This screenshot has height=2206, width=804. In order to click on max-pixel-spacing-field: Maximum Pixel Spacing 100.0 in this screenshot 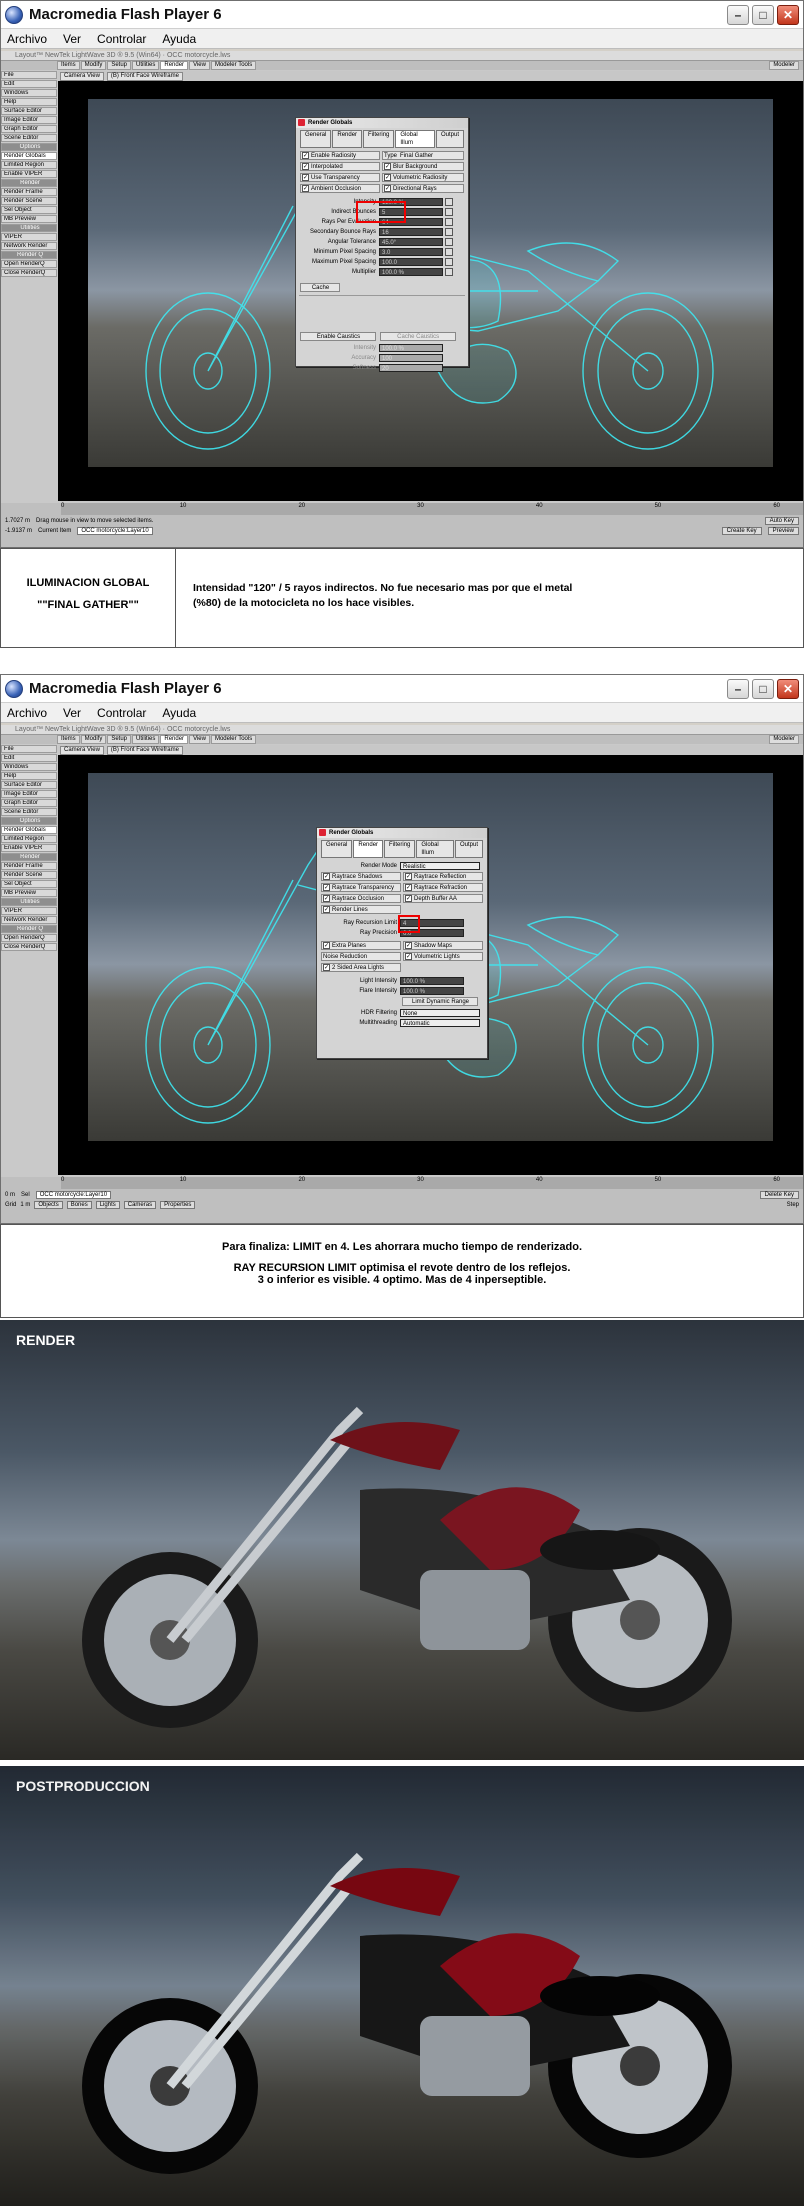, I will do `click(382, 261)`.